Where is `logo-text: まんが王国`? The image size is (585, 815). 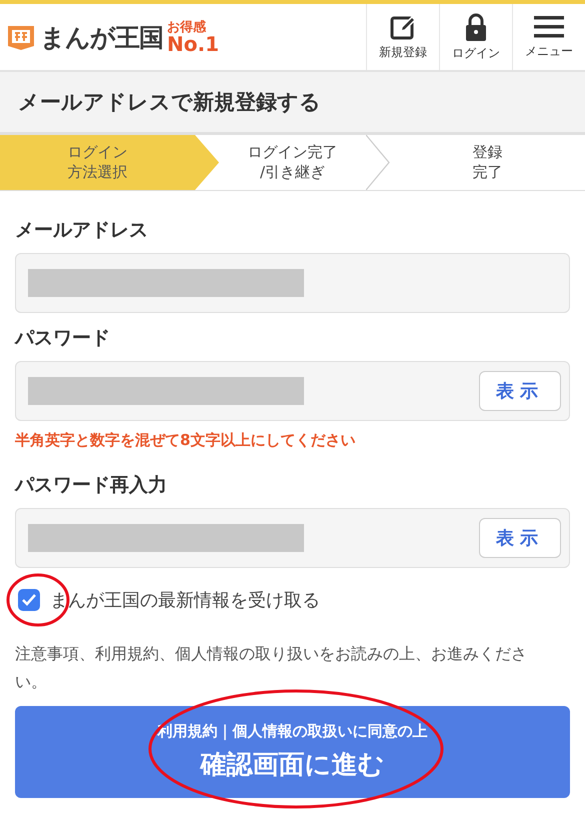
logo-text: まんが王国 is located at coordinates (101, 38).